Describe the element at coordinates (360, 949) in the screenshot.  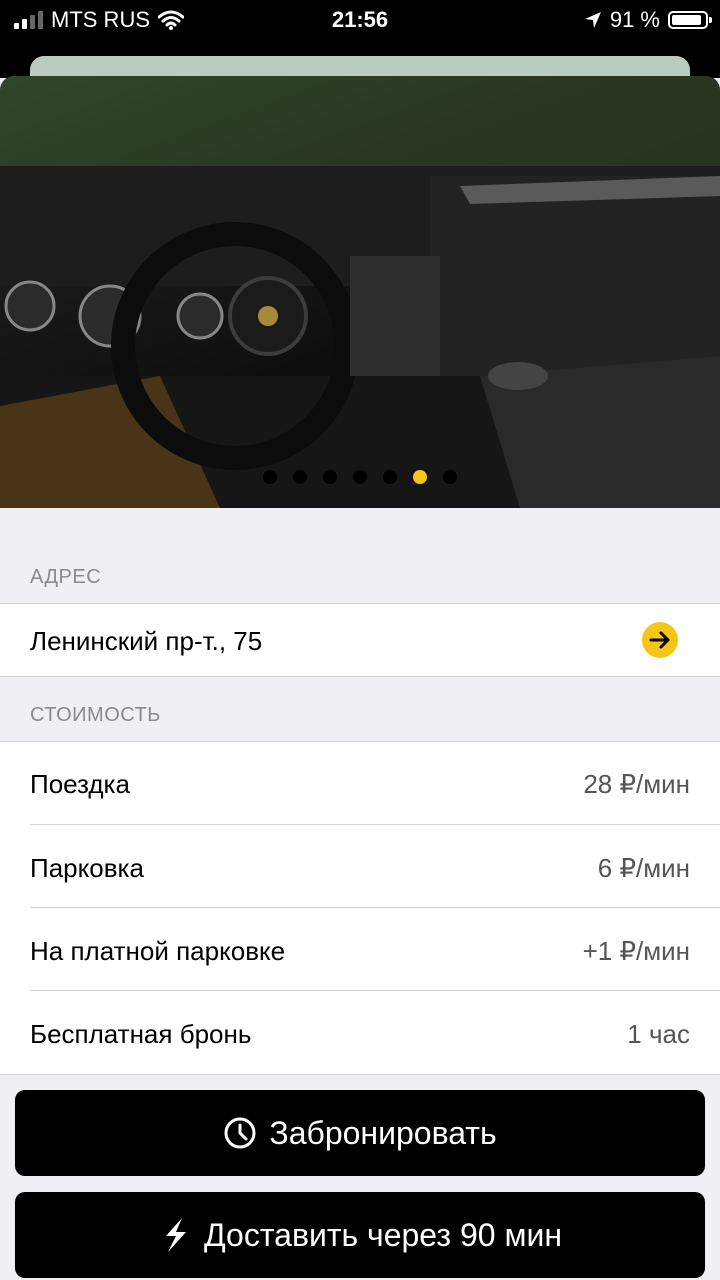
I see `price-row: На платной парковке +1 ₽/мин` at that location.